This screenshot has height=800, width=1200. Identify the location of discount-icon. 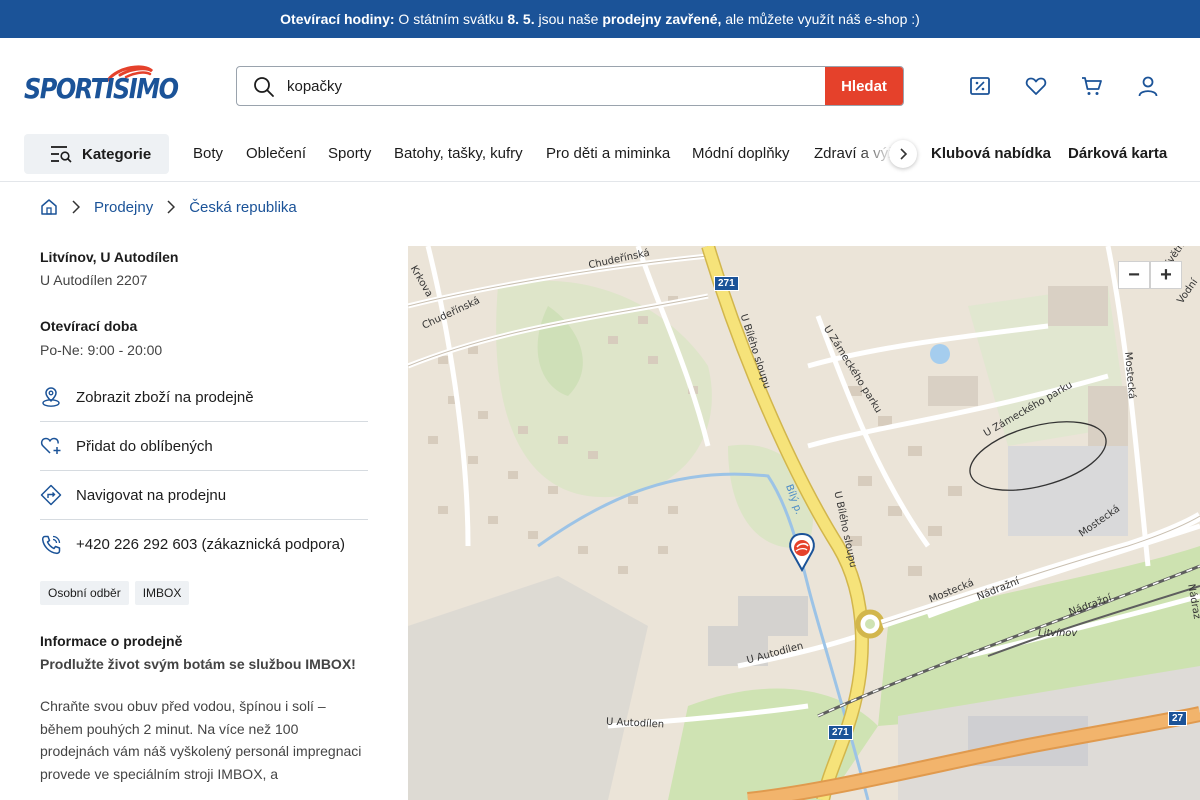
(980, 86).